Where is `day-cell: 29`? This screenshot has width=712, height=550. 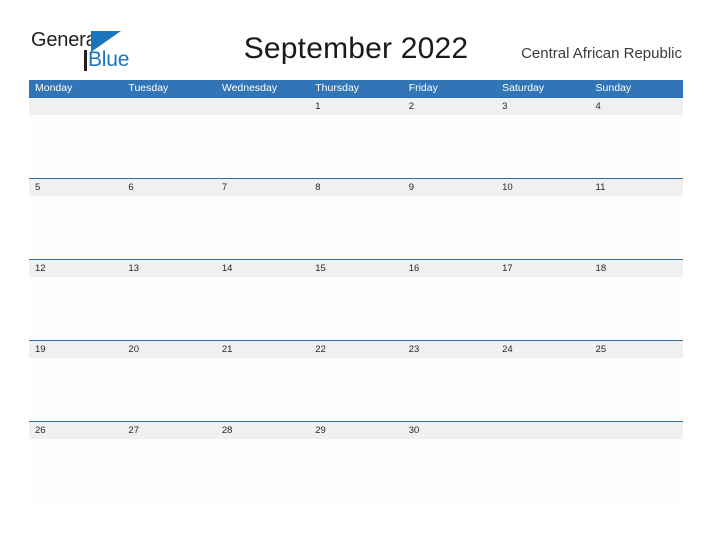 day-cell: 29 is located at coordinates (355, 430).